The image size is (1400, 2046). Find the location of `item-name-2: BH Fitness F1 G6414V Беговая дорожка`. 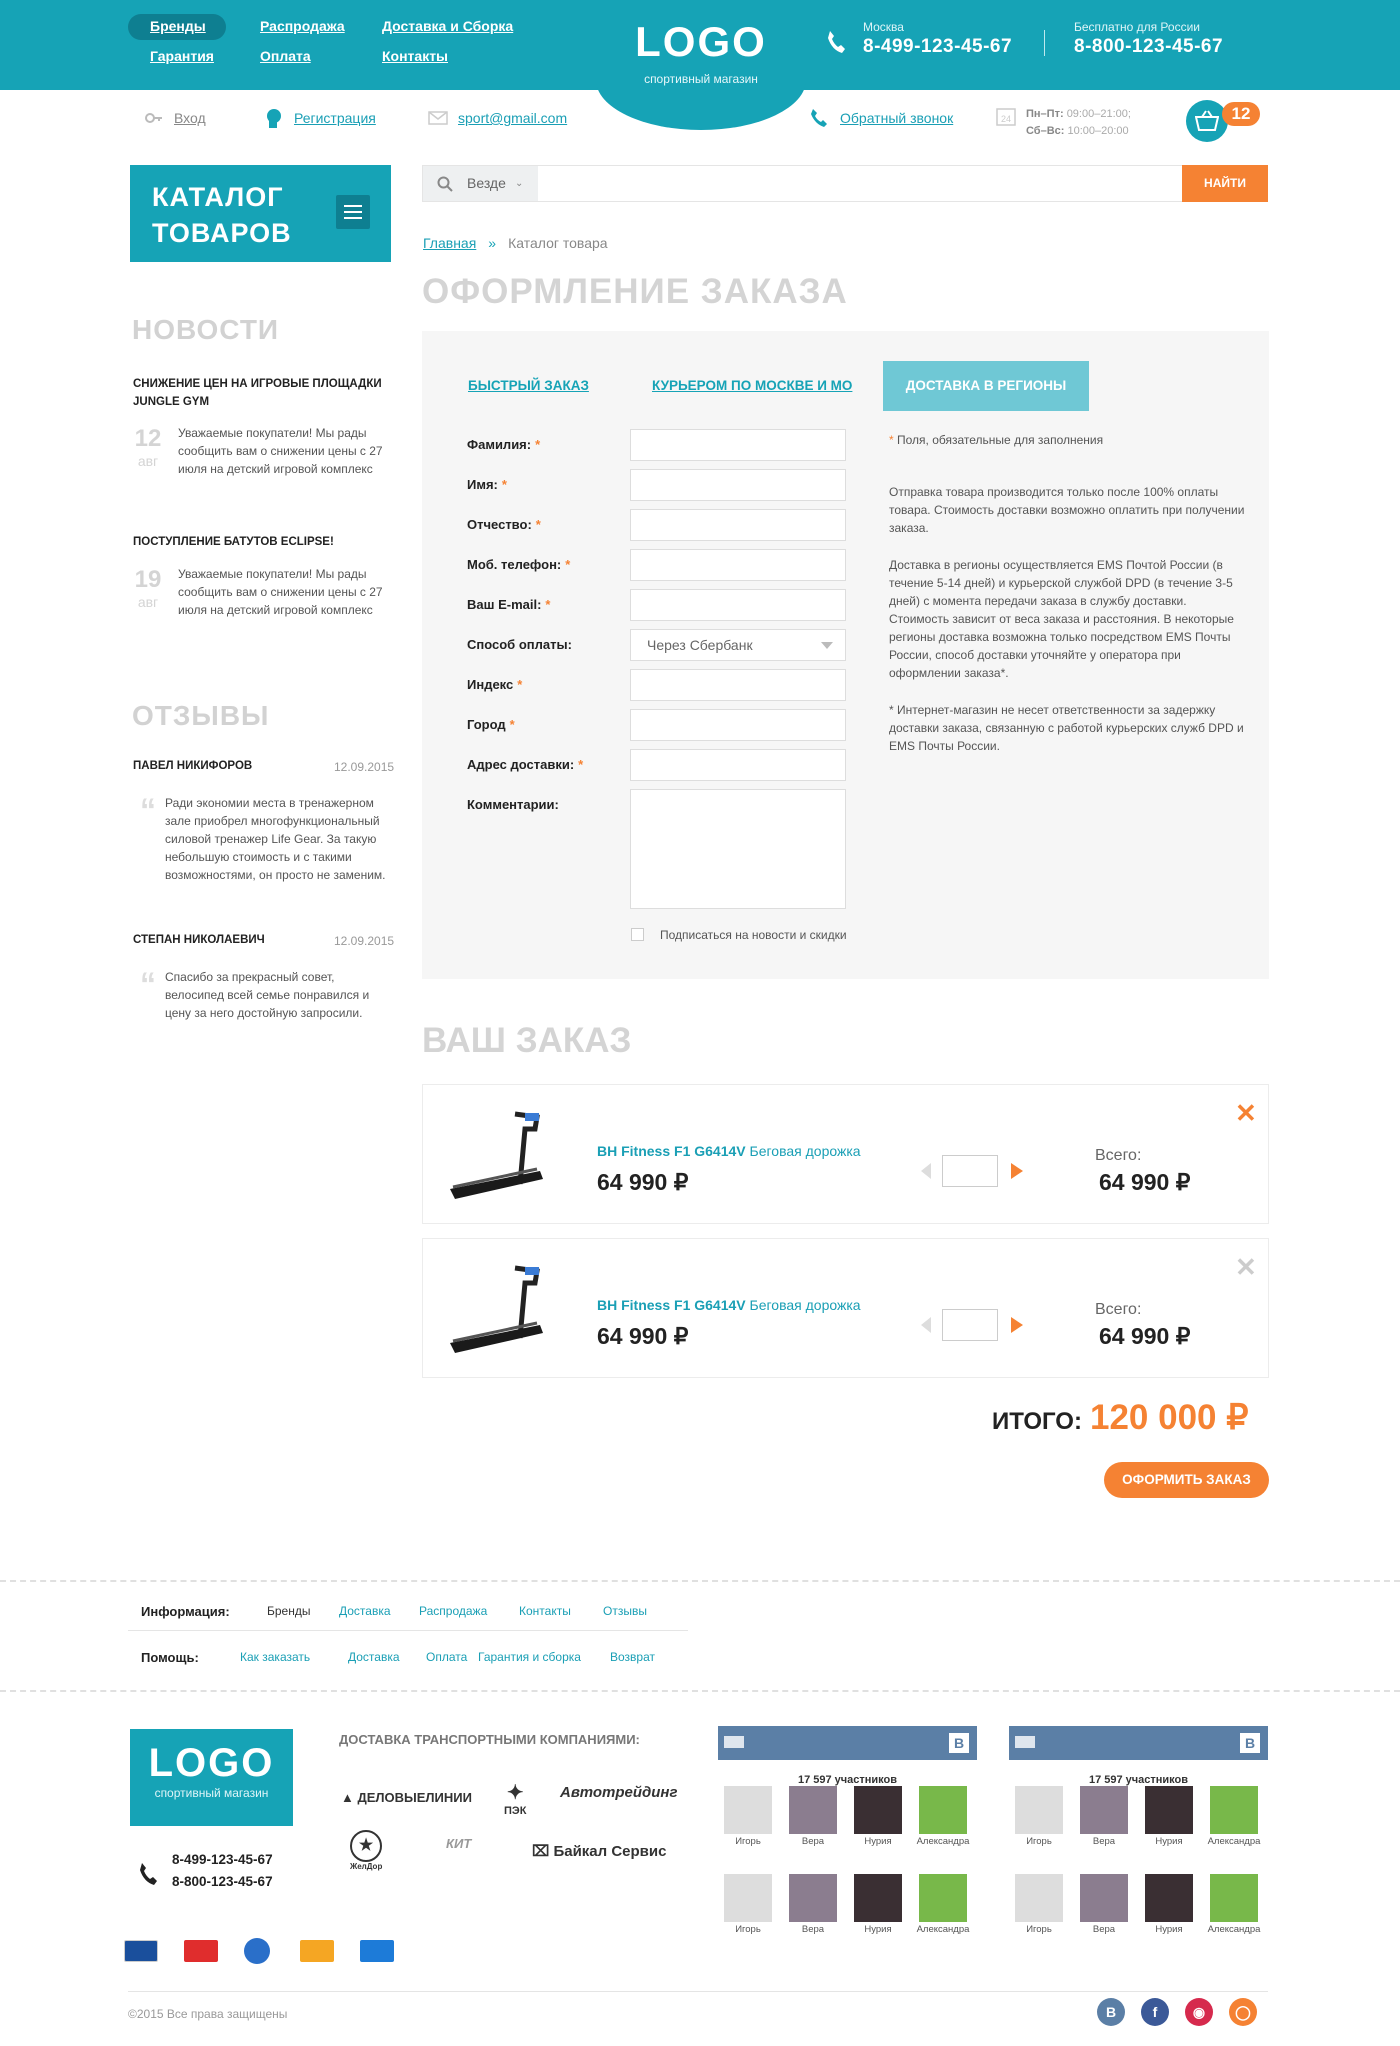

item-name-2: BH Fitness F1 G6414V Беговая дорожка is located at coordinates (729, 1305).